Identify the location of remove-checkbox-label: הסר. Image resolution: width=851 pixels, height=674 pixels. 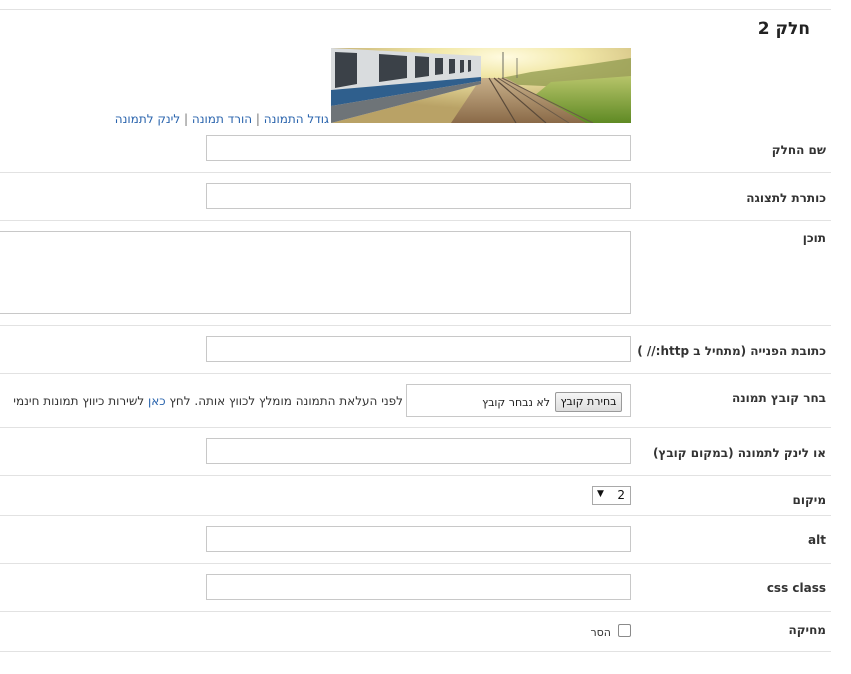
(600, 632).